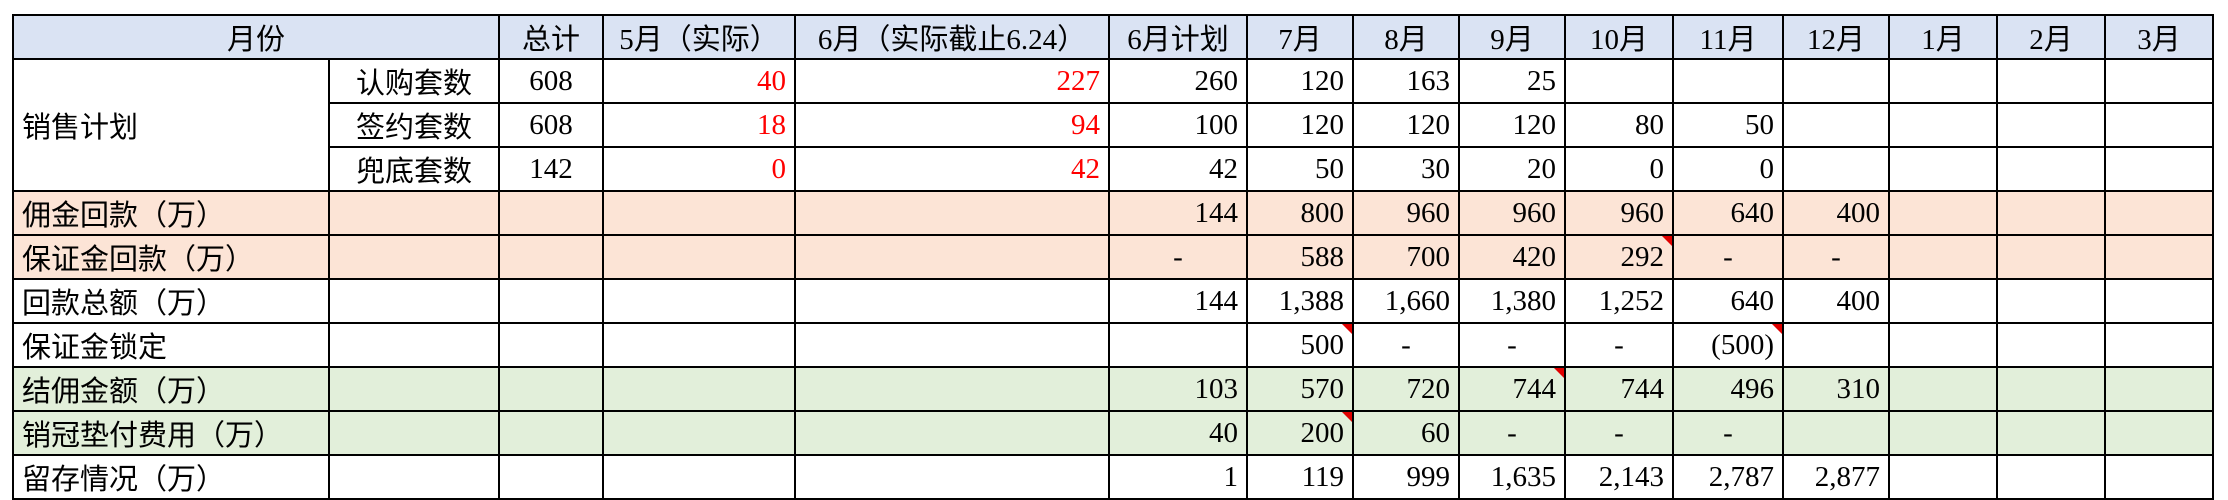 The image size is (2228, 500). What do you see at coordinates (1300, 213) in the screenshot?
I see `month-cell: 800` at bounding box center [1300, 213].